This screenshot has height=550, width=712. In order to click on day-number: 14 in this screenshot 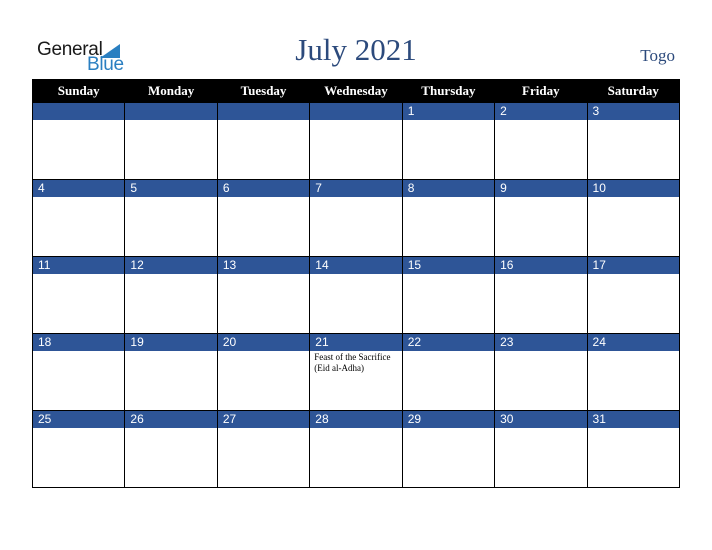, I will do `click(356, 265)`.